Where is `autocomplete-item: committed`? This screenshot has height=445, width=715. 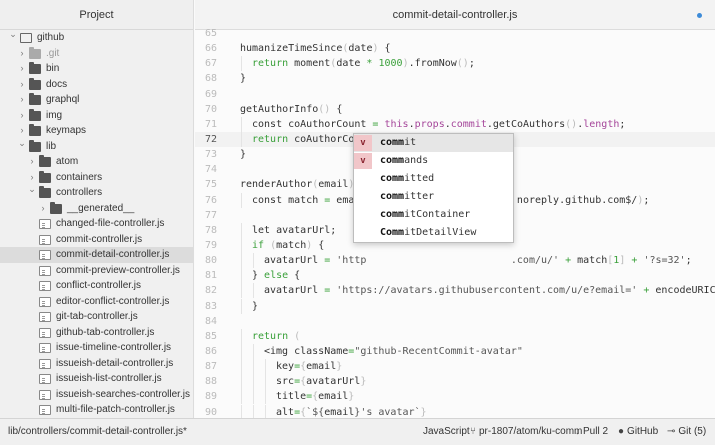
autocomplete-item: committed is located at coordinates (433, 179).